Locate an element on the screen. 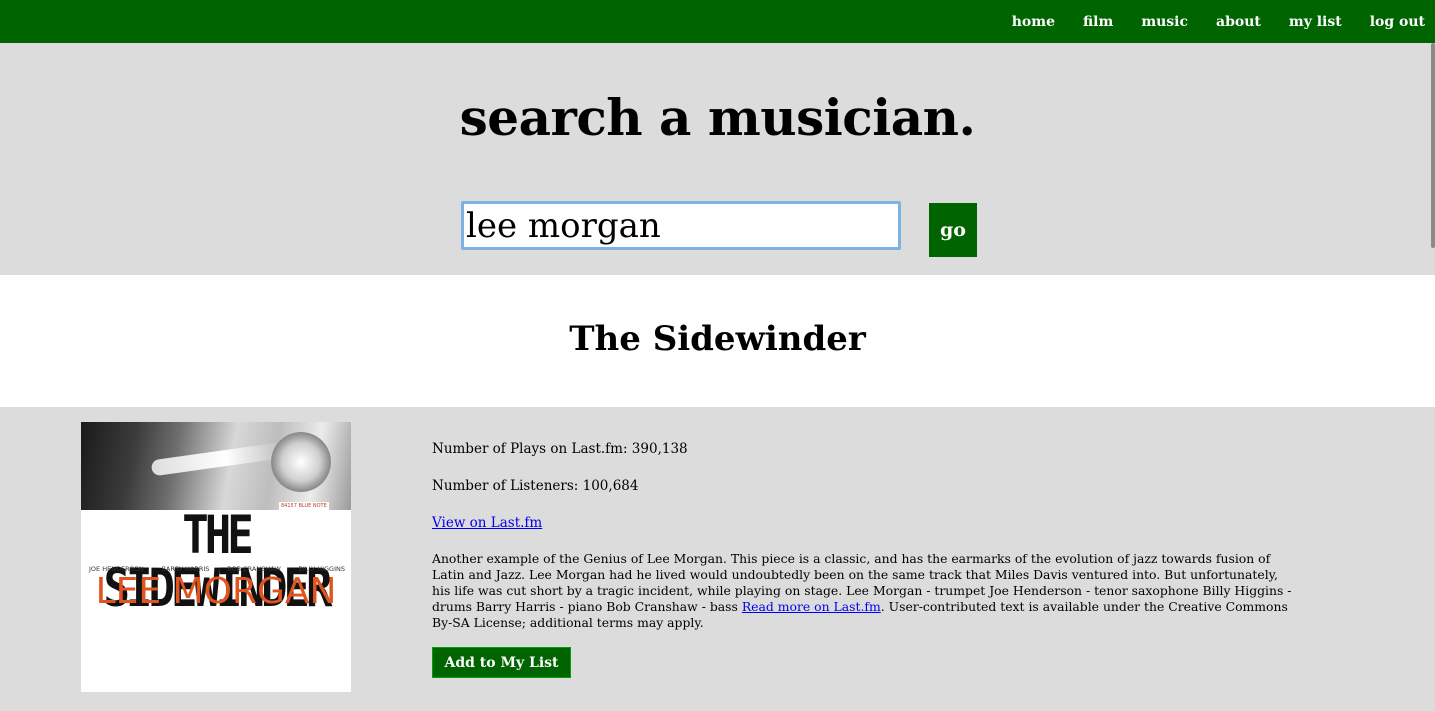 This screenshot has height=711, width=1435. blue-note-logo: 84157 BLUE NOTE is located at coordinates (304, 506).